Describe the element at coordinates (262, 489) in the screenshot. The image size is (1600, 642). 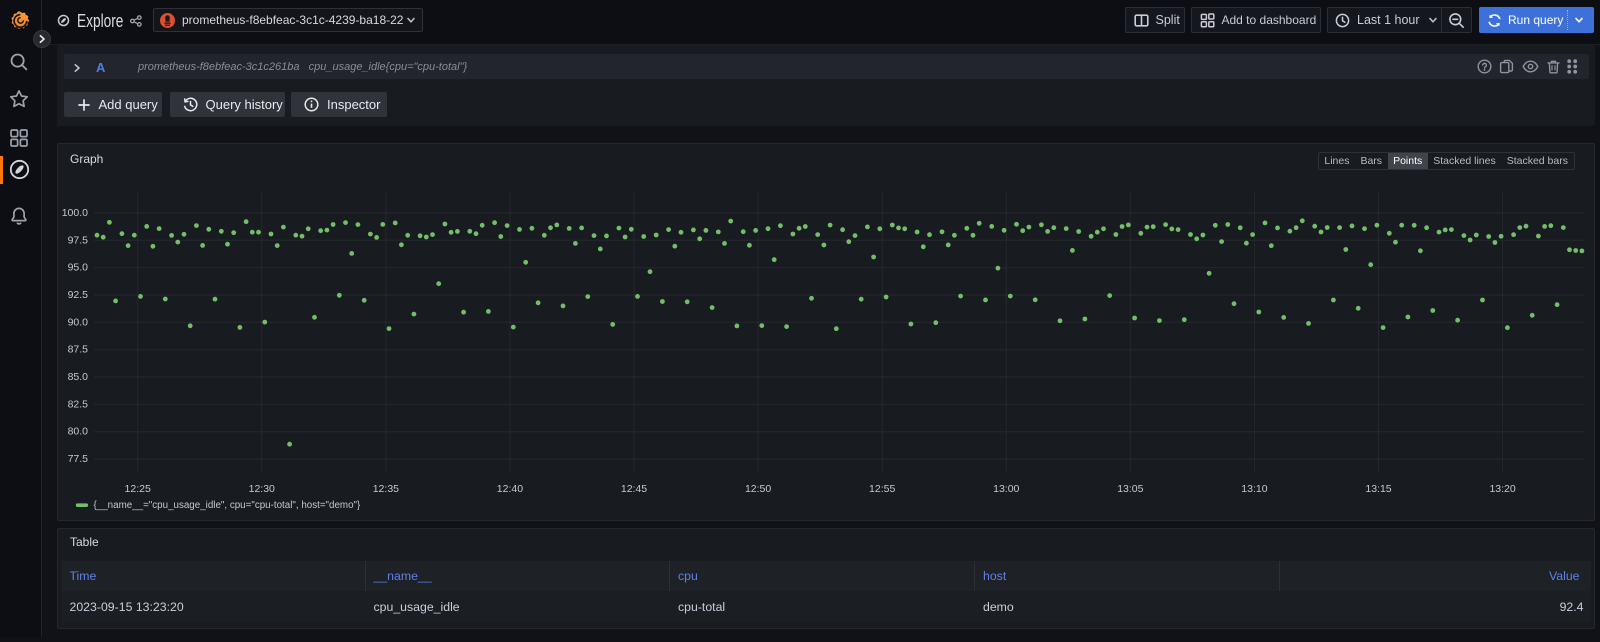
I see `svg-text: 12:30` at that location.